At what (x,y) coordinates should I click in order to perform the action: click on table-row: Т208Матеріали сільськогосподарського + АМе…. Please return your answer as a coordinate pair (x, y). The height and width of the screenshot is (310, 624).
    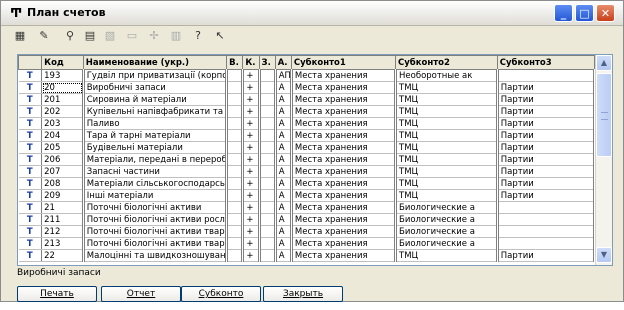
    Looking at the image, I should click on (307, 183).